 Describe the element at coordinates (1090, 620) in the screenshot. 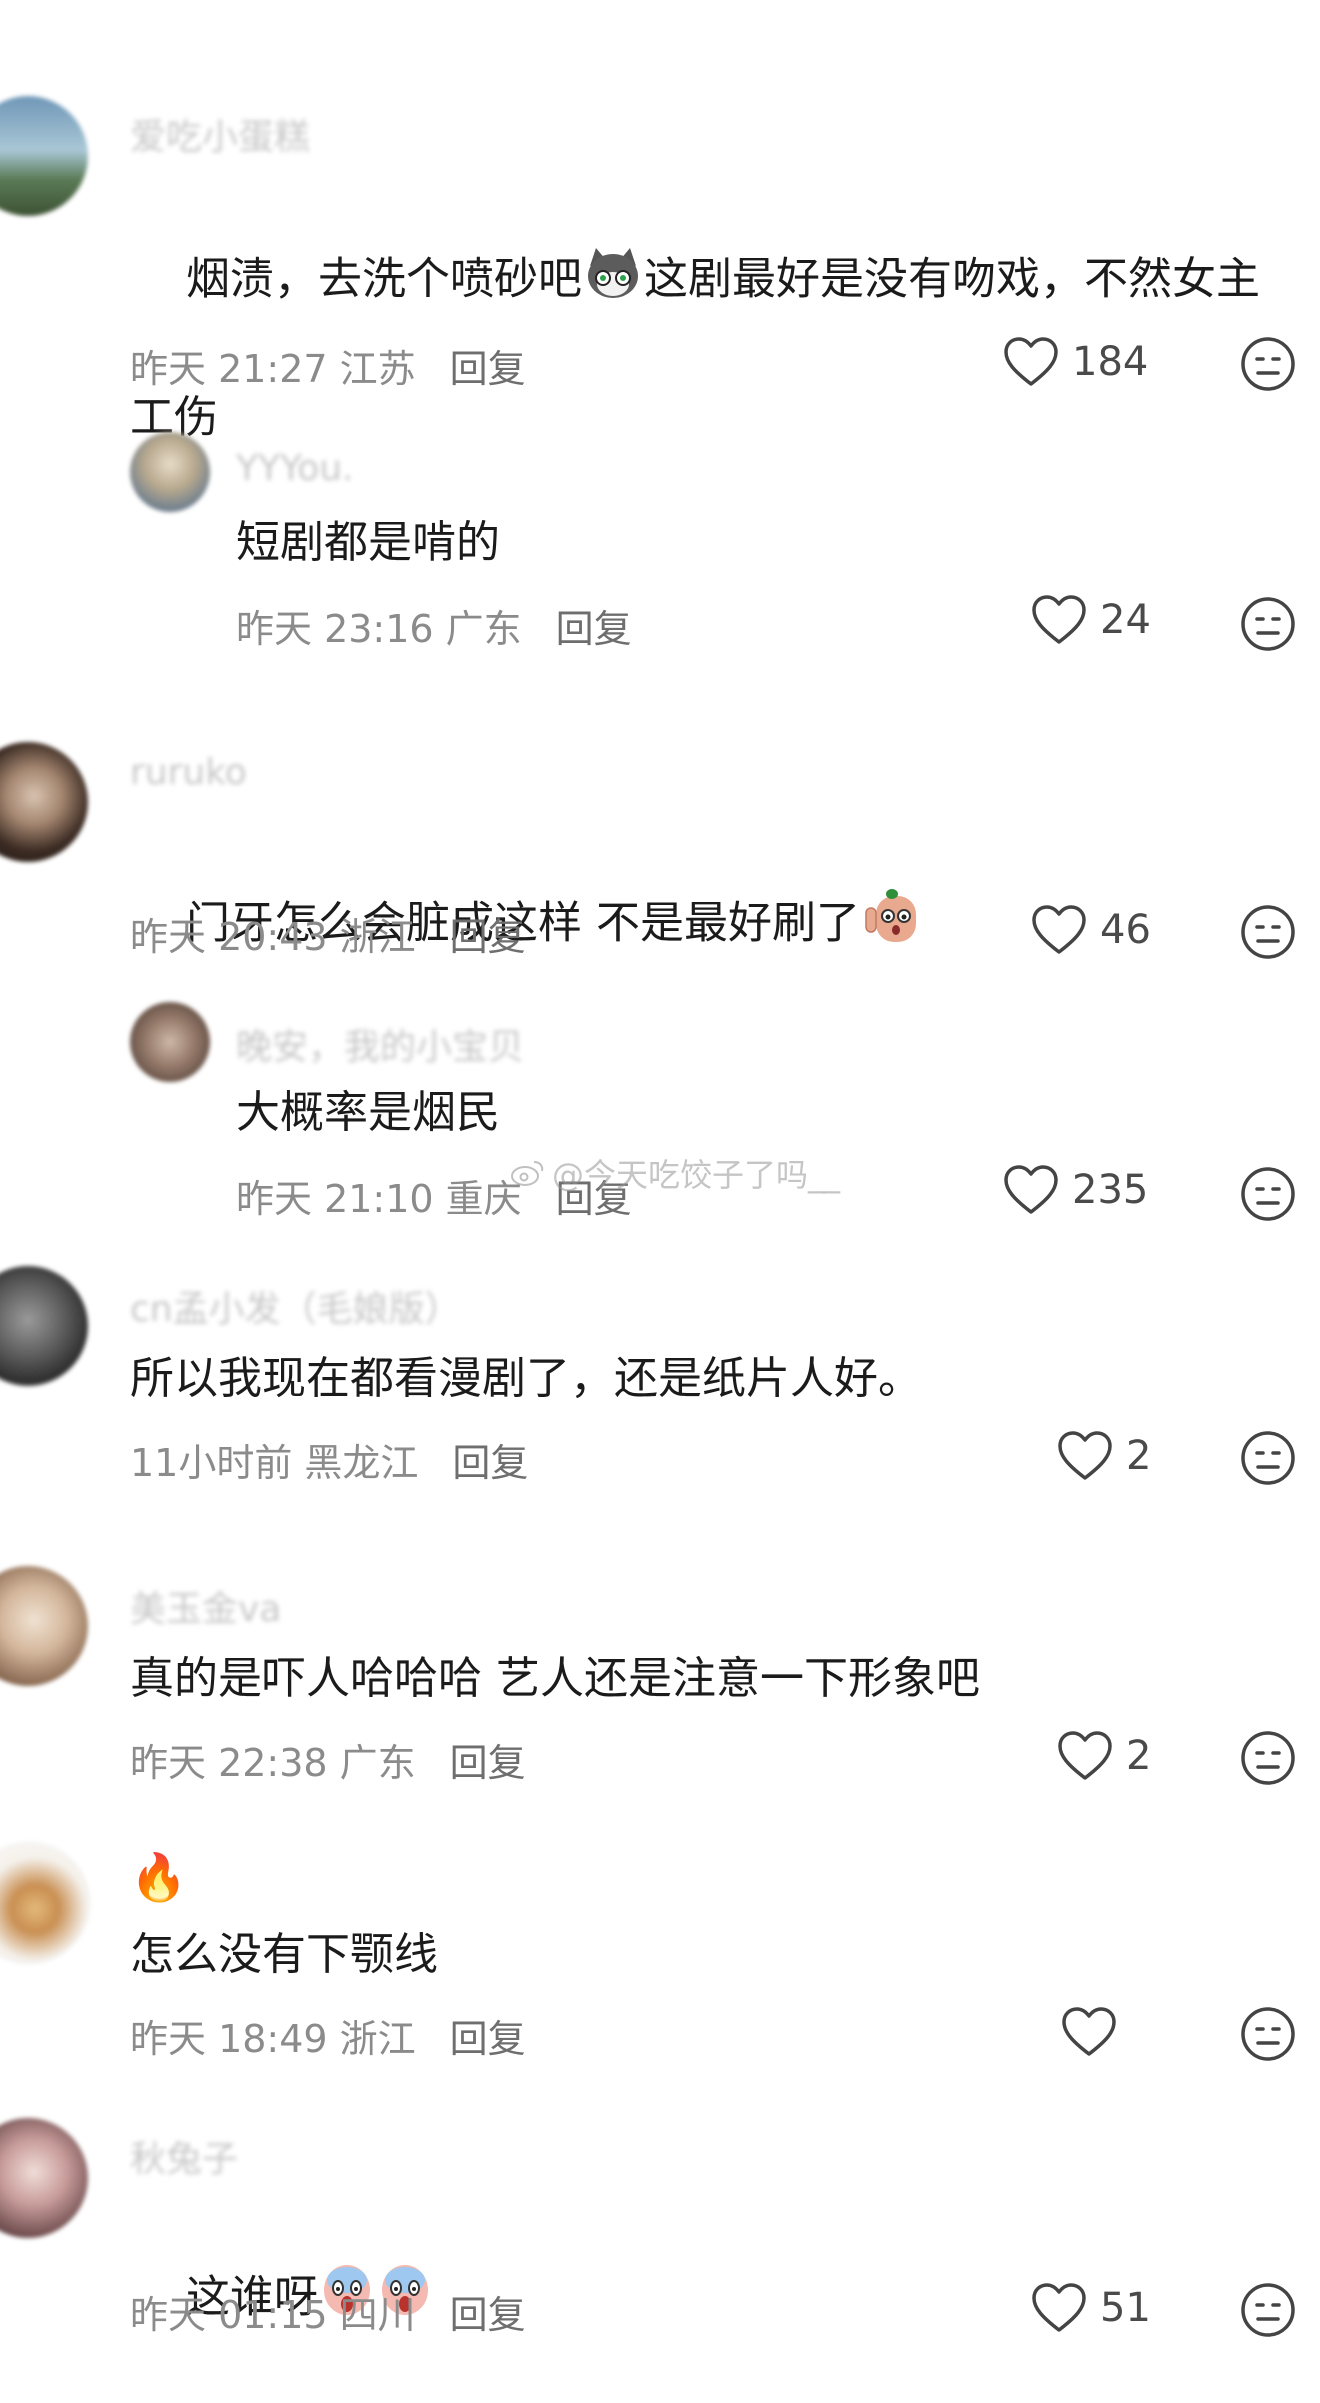

I see `like-button: 24` at that location.